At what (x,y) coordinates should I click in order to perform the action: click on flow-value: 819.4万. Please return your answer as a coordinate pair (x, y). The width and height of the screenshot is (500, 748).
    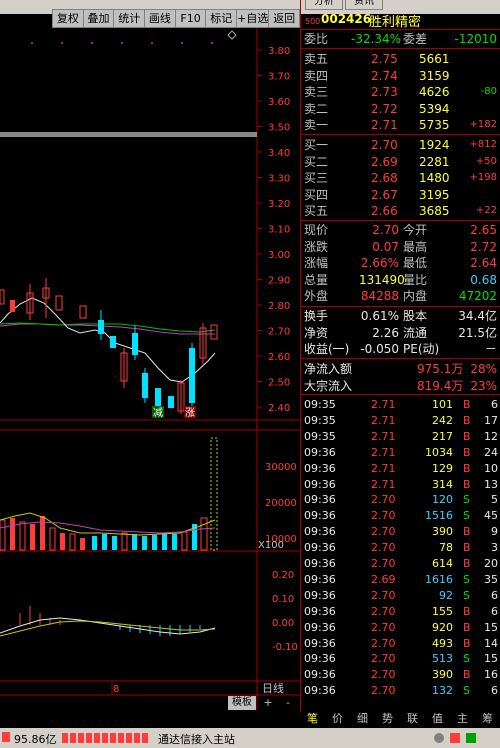
    Looking at the image, I should click on (440, 385).